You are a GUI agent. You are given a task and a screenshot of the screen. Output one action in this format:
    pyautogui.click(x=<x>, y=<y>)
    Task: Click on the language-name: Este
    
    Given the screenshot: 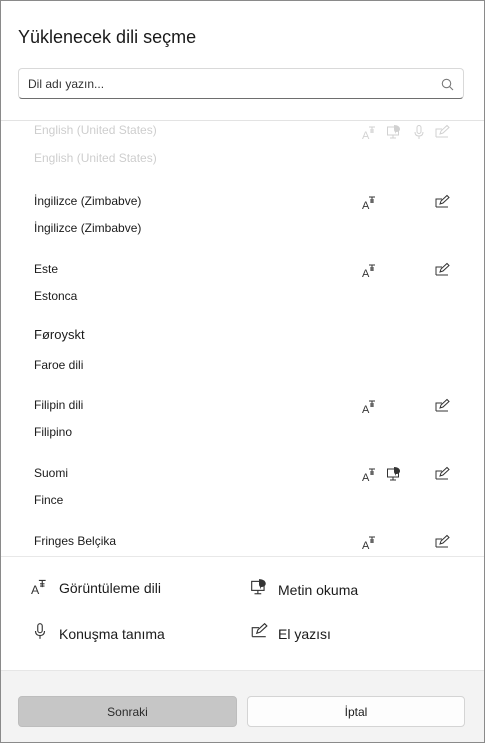 What is the action you would take?
    pyautogui.click(x=46, y=269)
    